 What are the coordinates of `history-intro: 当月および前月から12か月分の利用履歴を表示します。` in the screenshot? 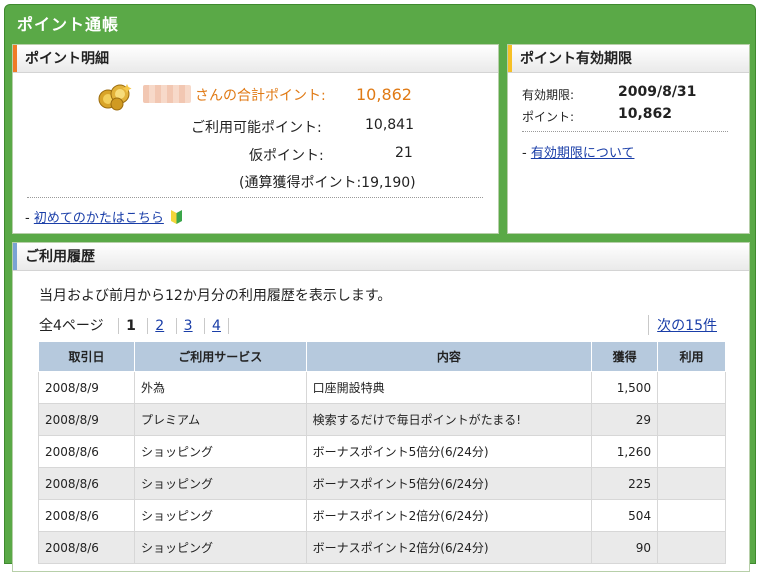 It's located at (215, 296).